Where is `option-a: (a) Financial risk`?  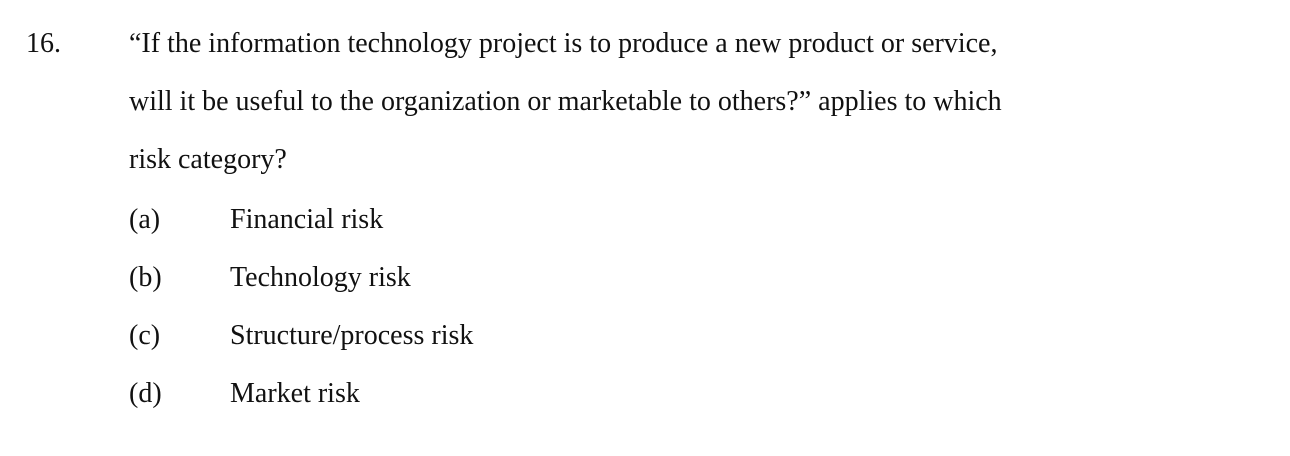 option-a: (a) Financial risk is located at coordinates (679, 227).